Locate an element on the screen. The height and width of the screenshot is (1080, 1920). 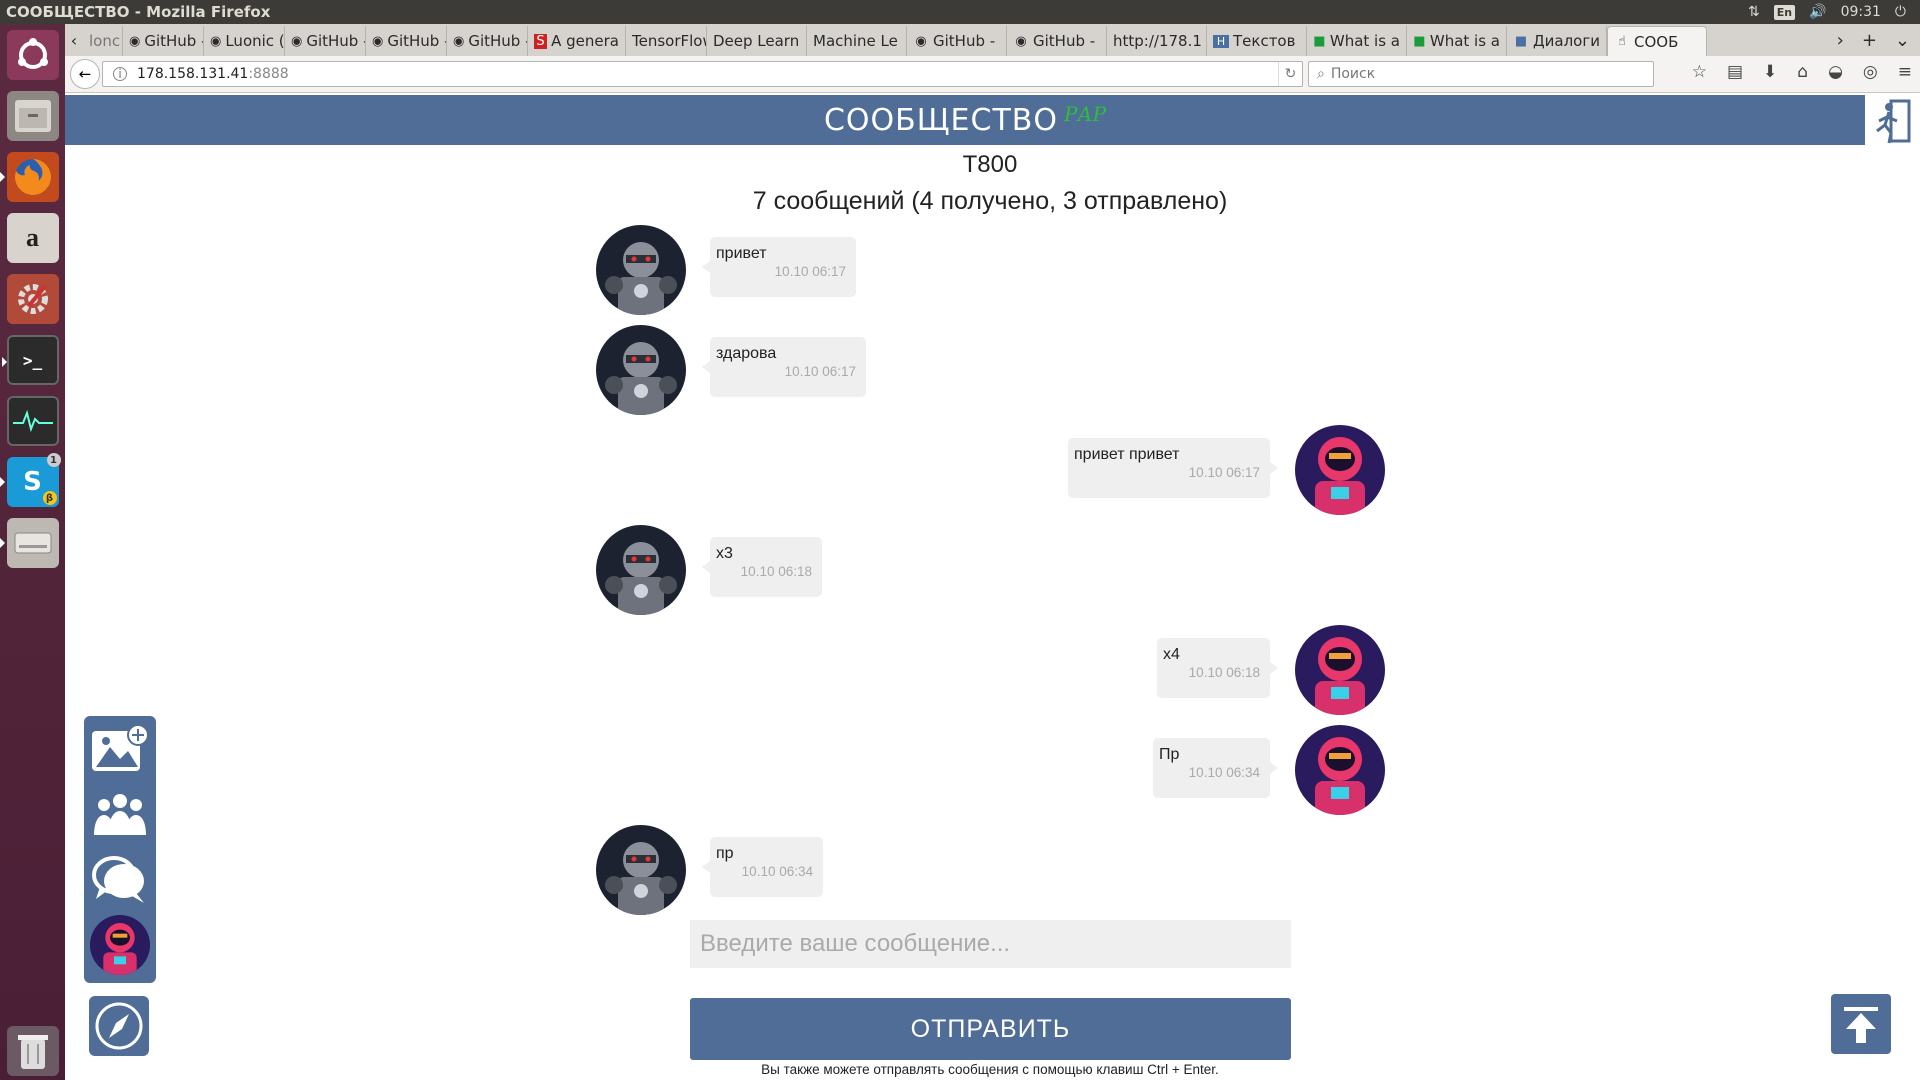
add-image-button is located at coordinates (120, 749).